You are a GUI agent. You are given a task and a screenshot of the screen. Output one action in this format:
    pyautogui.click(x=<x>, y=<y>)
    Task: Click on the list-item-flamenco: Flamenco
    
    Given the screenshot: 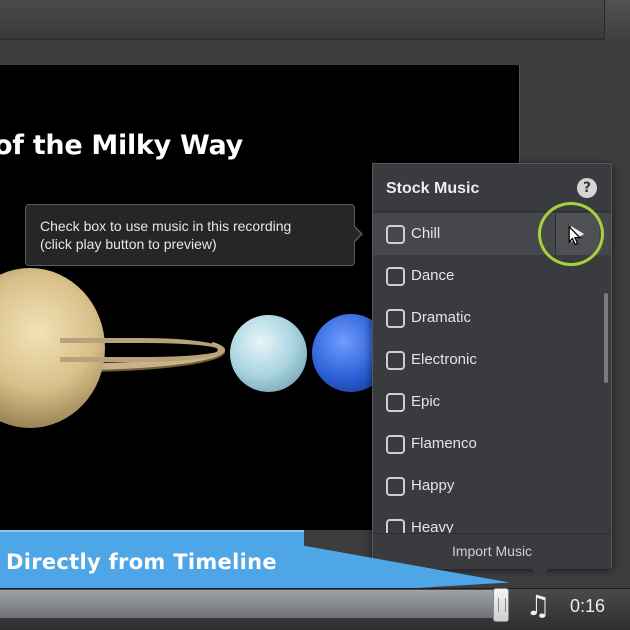 What is the action you would take?
    pyautogui.click(x=492, y=444)
    